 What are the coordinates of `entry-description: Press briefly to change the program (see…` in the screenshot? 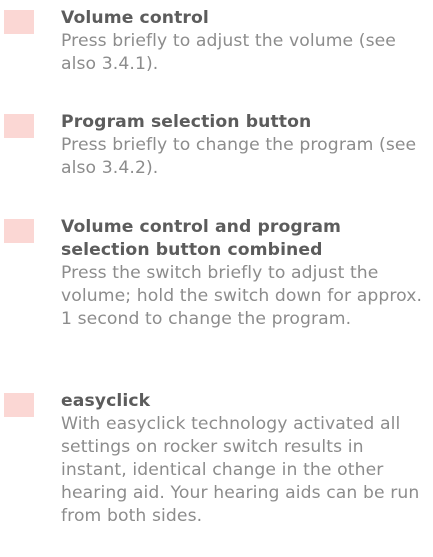 It's located at (239, 156).